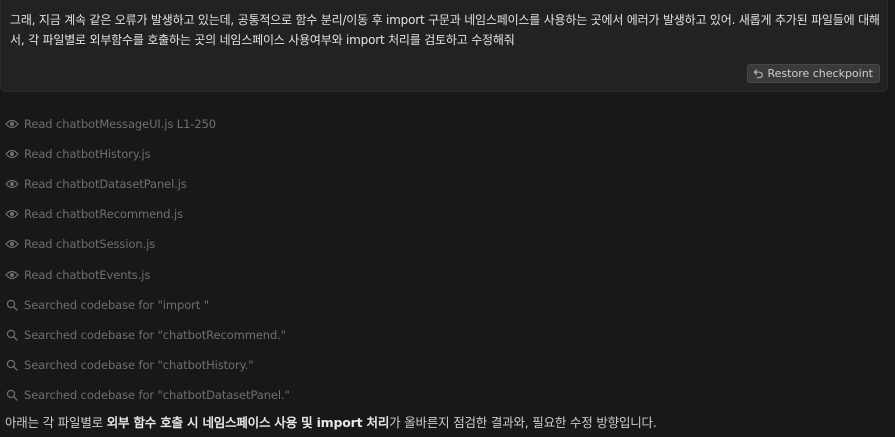  Describe the element at coordinates (139, 364) in the screenshot. I see `step-label: Searched codebase for "chatbotHistory."` at that location.